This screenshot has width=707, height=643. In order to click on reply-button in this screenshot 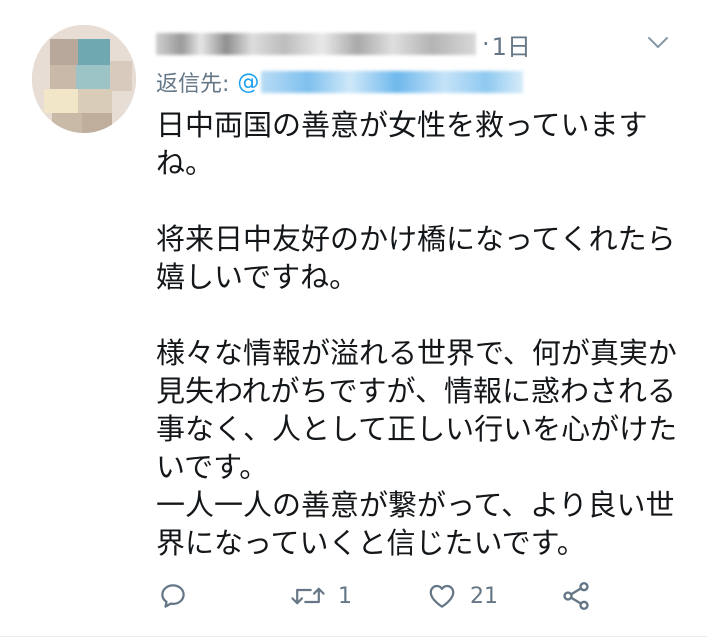, I will do `click(173, 596)`.